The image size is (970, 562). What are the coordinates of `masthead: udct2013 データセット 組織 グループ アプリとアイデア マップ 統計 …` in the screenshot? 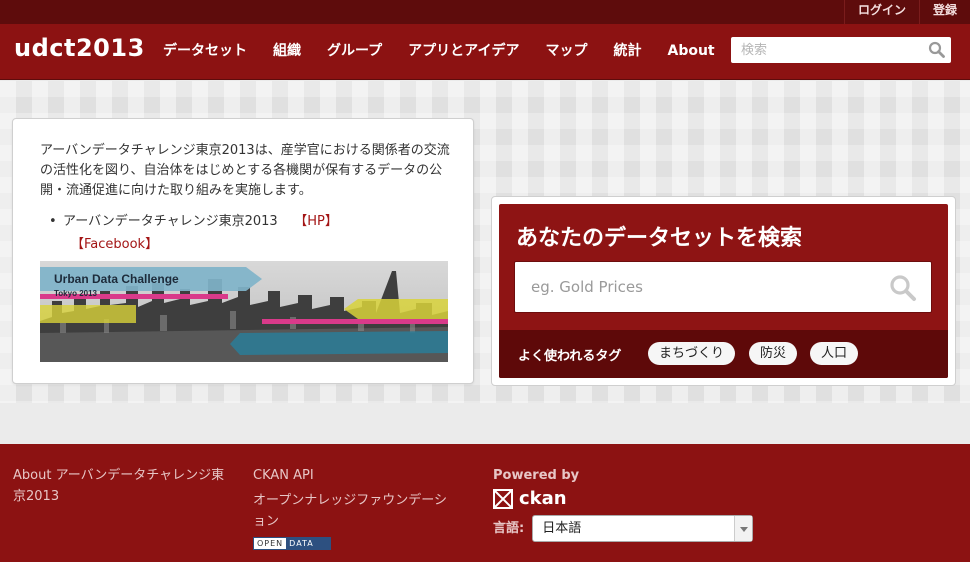 It's located at (485, 52).